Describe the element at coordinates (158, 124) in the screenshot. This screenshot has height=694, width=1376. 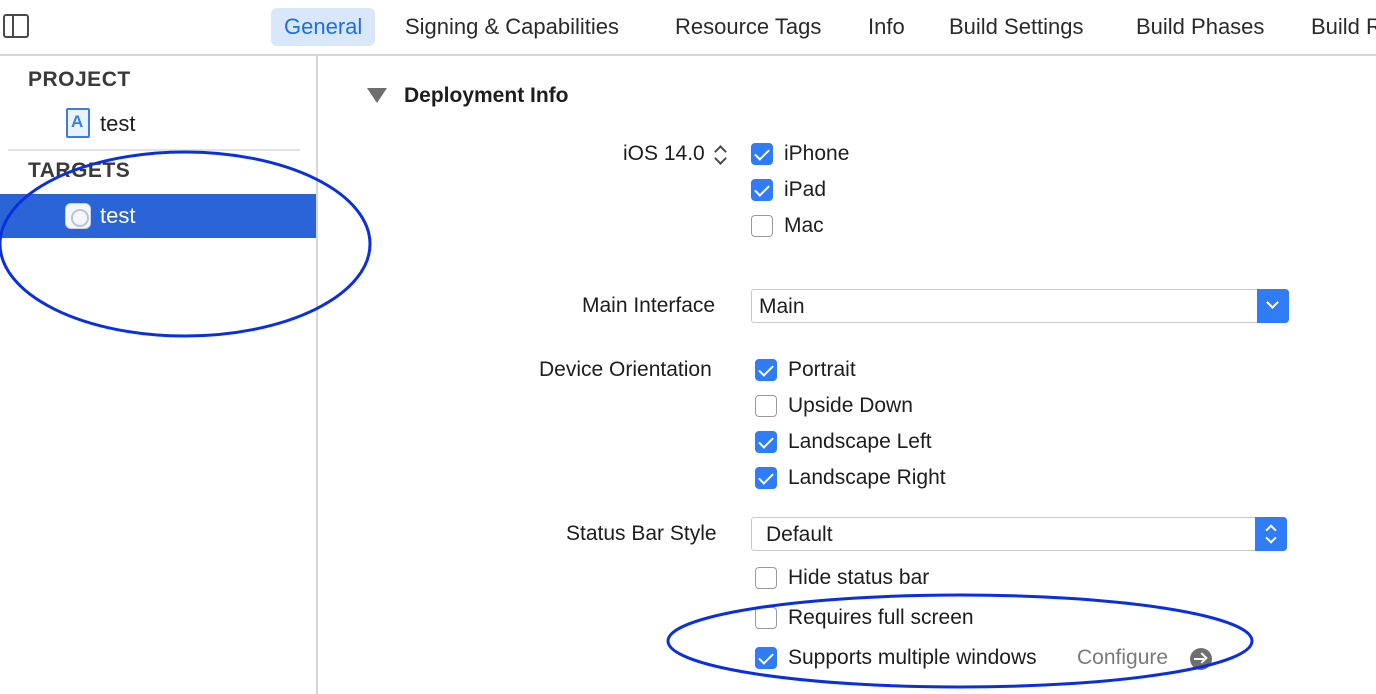
I see `sidebar-item-project-test: test` at that location.